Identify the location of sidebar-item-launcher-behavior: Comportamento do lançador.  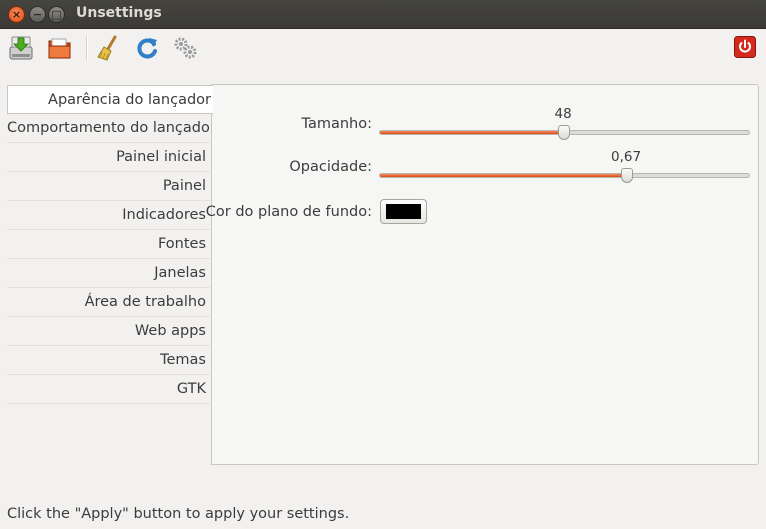
(111, 128).